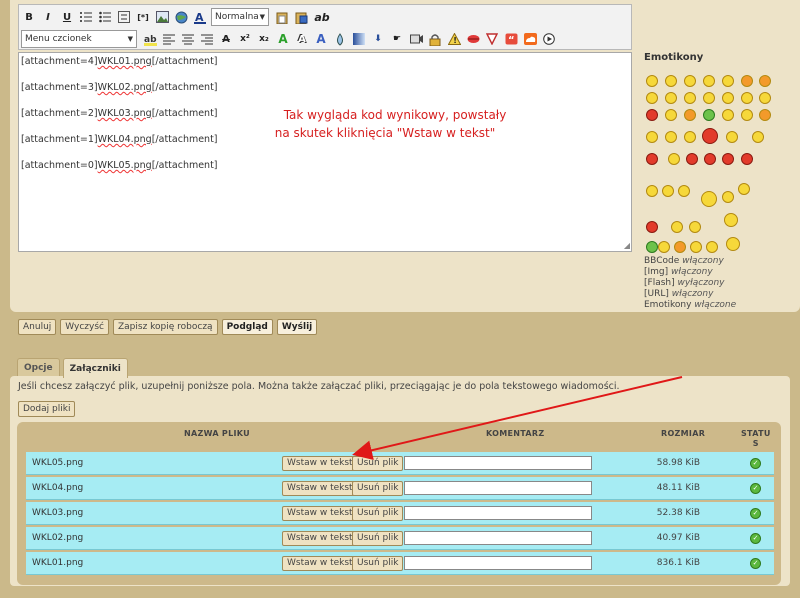  What do you see at coordinates (416, 39) in the screenshot?
I see `video-icon` at bounding box center [416, 39].